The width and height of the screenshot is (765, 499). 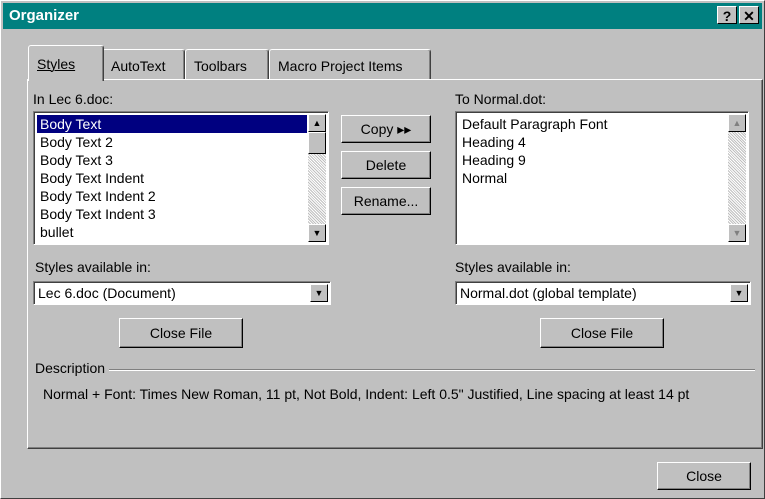 What do you see at coordinates (76, 142) in the screenshot?
I see `list-item: Body Text 2` at bounding box center [76, 142].